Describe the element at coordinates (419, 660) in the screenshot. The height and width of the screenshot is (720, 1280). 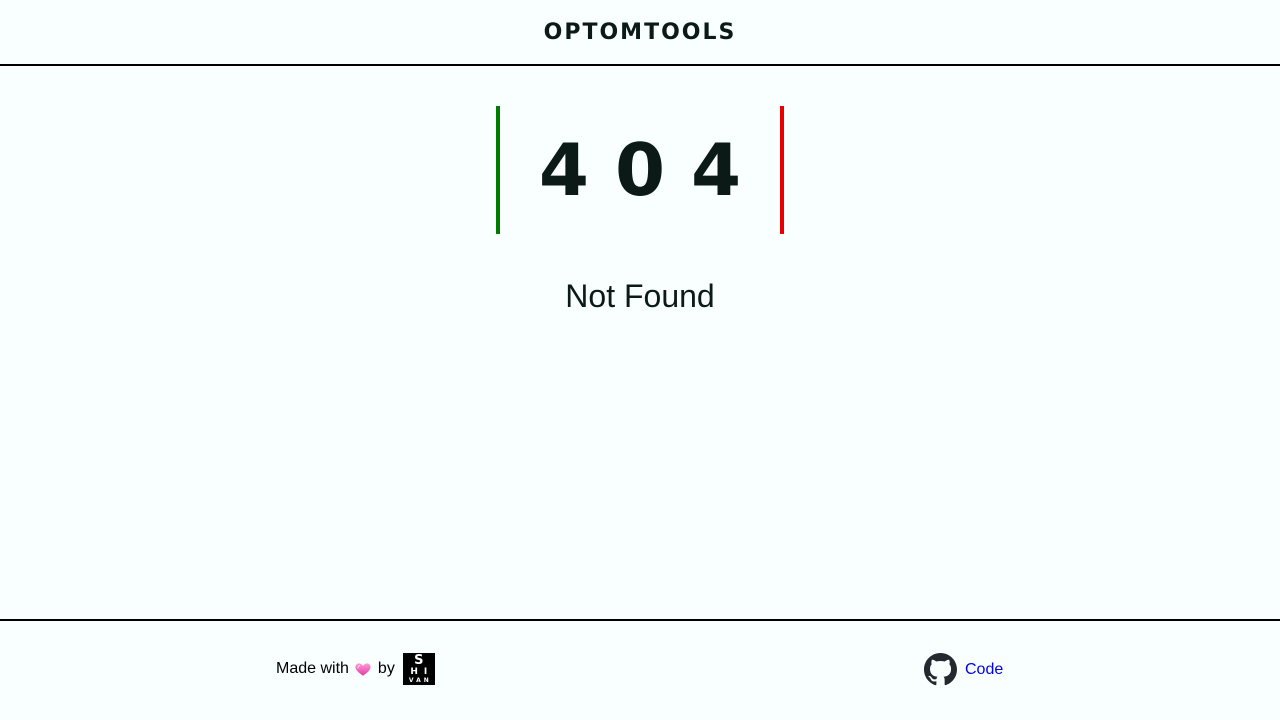
I see `author-logo-row-1: S` at that location.